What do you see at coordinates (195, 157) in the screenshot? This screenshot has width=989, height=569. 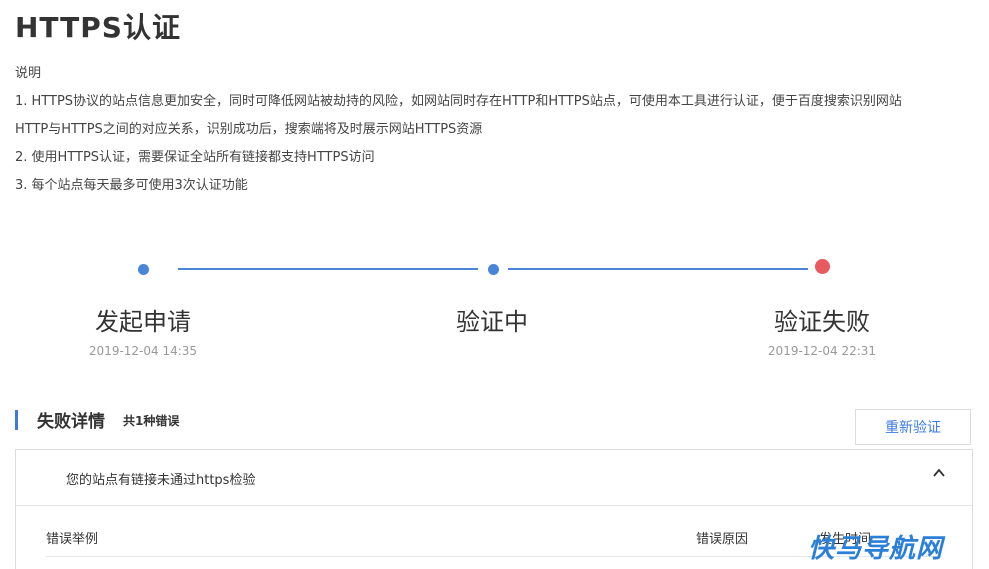 I see `description-line: 2. 使用HTTPS认证，需要保证全站所有链接都支持HTTPS访问` at bounding box center [195, 157].